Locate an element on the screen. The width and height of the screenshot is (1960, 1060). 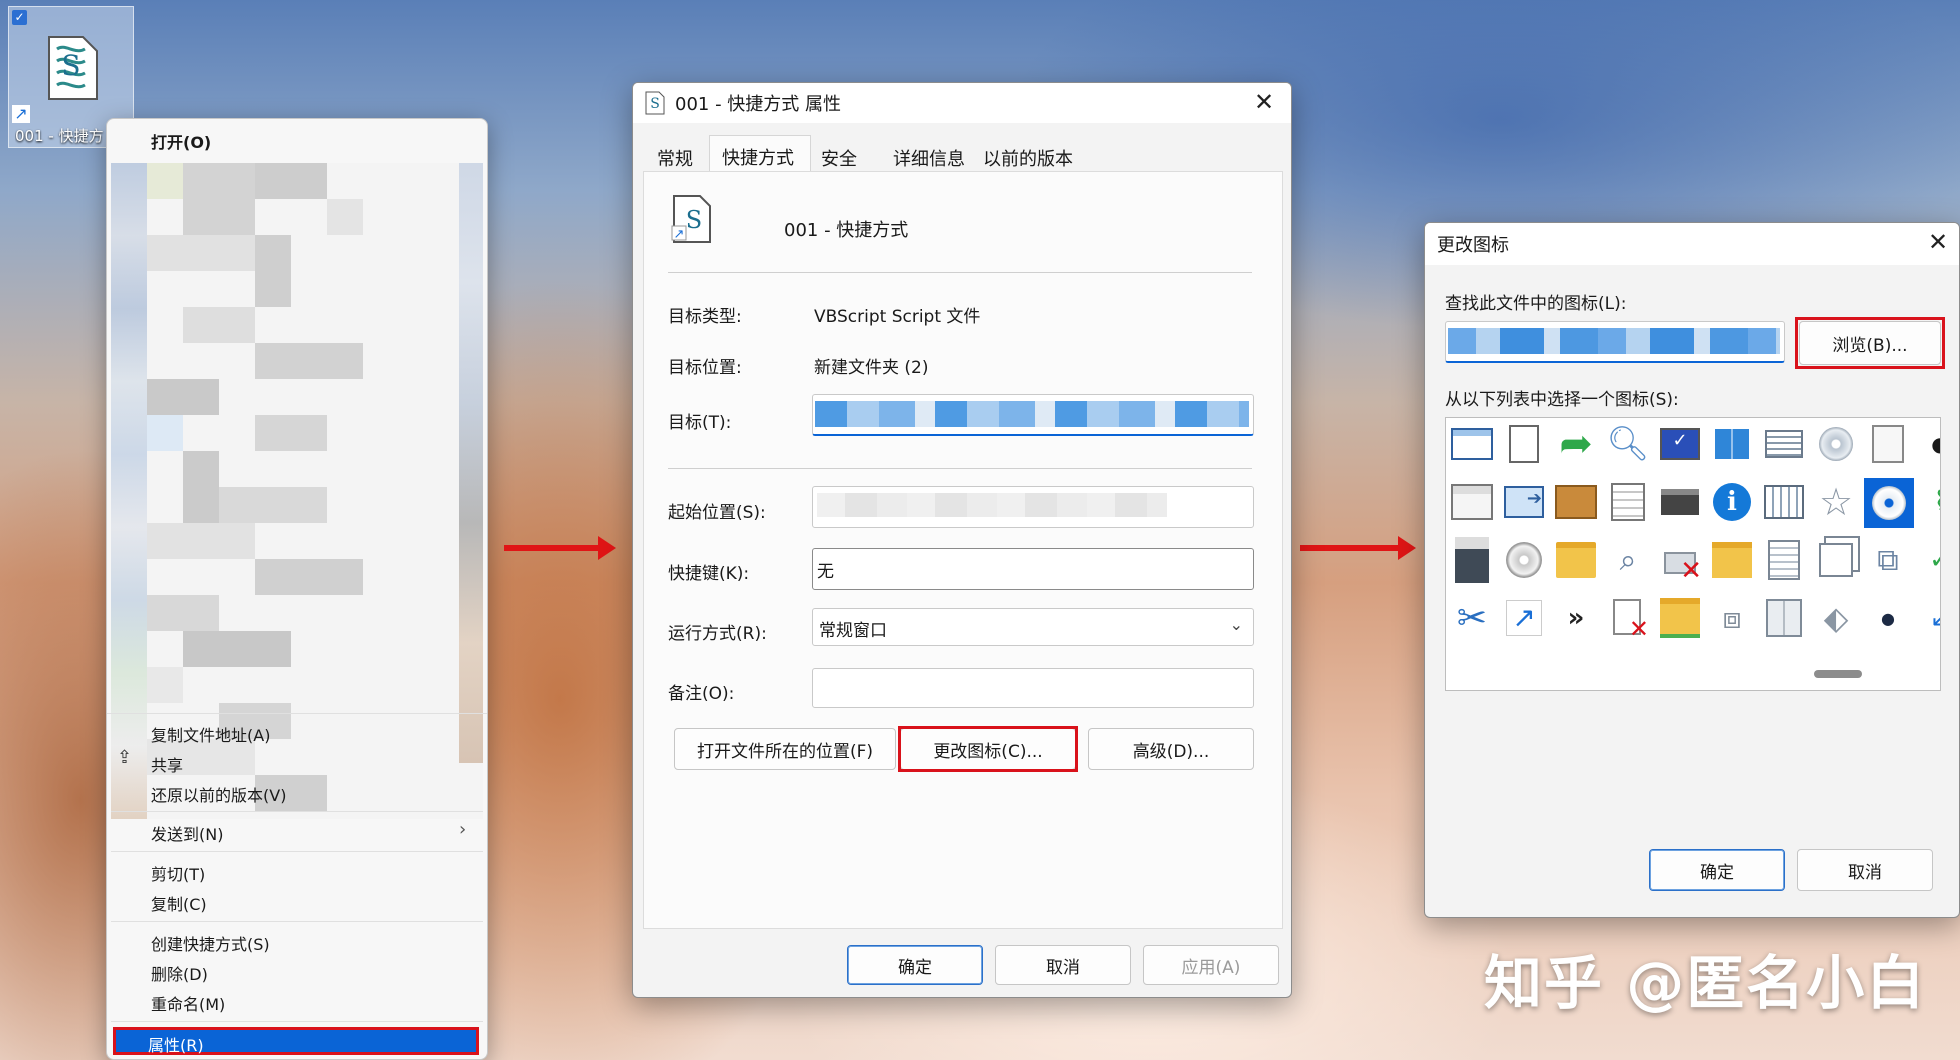
windows-logo-icon is located at coordinates (1732, 444).